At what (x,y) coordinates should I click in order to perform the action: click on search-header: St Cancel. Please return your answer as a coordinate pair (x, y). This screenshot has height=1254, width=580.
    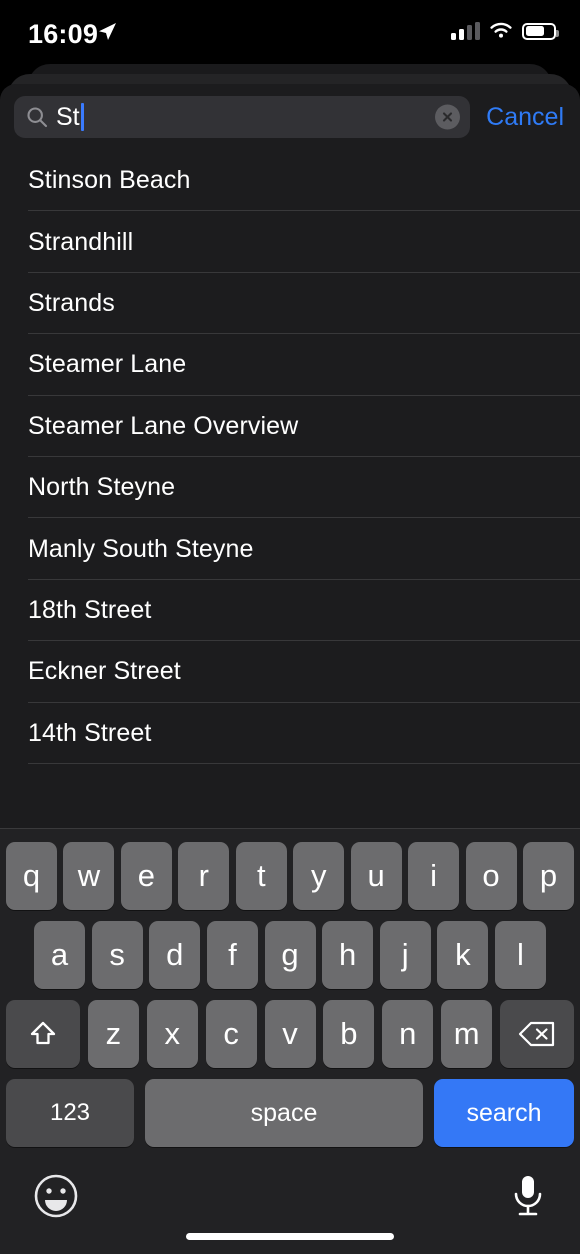
    Looking at the image, I should click on (290, 117).